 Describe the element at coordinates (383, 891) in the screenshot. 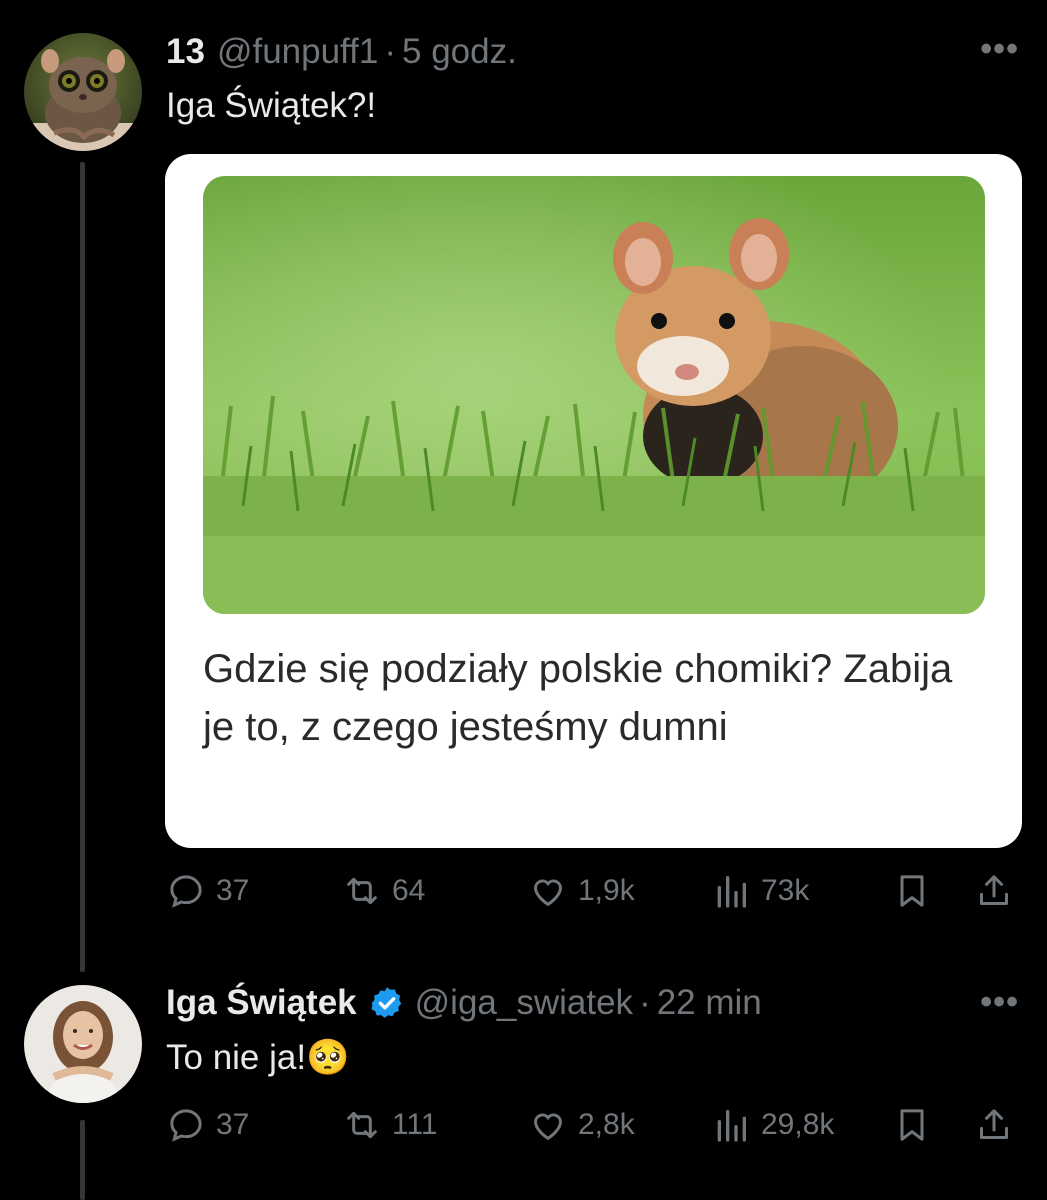

I see `repost-button: 64` at that location.